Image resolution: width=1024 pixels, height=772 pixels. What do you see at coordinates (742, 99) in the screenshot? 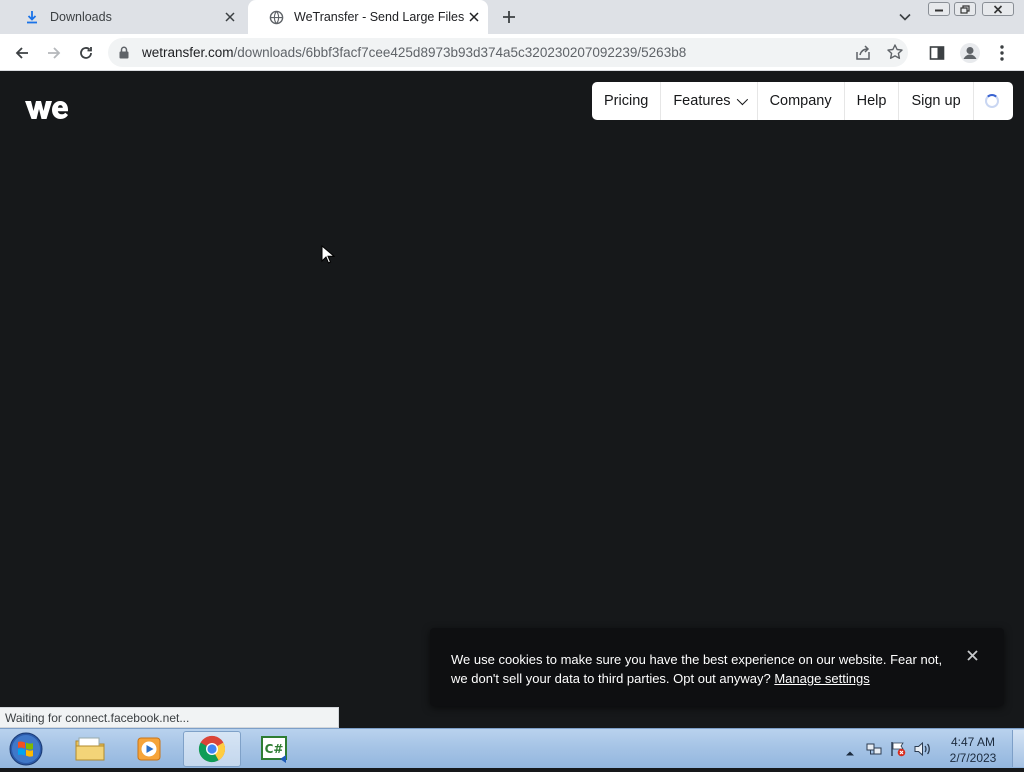
I see `chevron-down-icon` at bounding box center [742, 99].